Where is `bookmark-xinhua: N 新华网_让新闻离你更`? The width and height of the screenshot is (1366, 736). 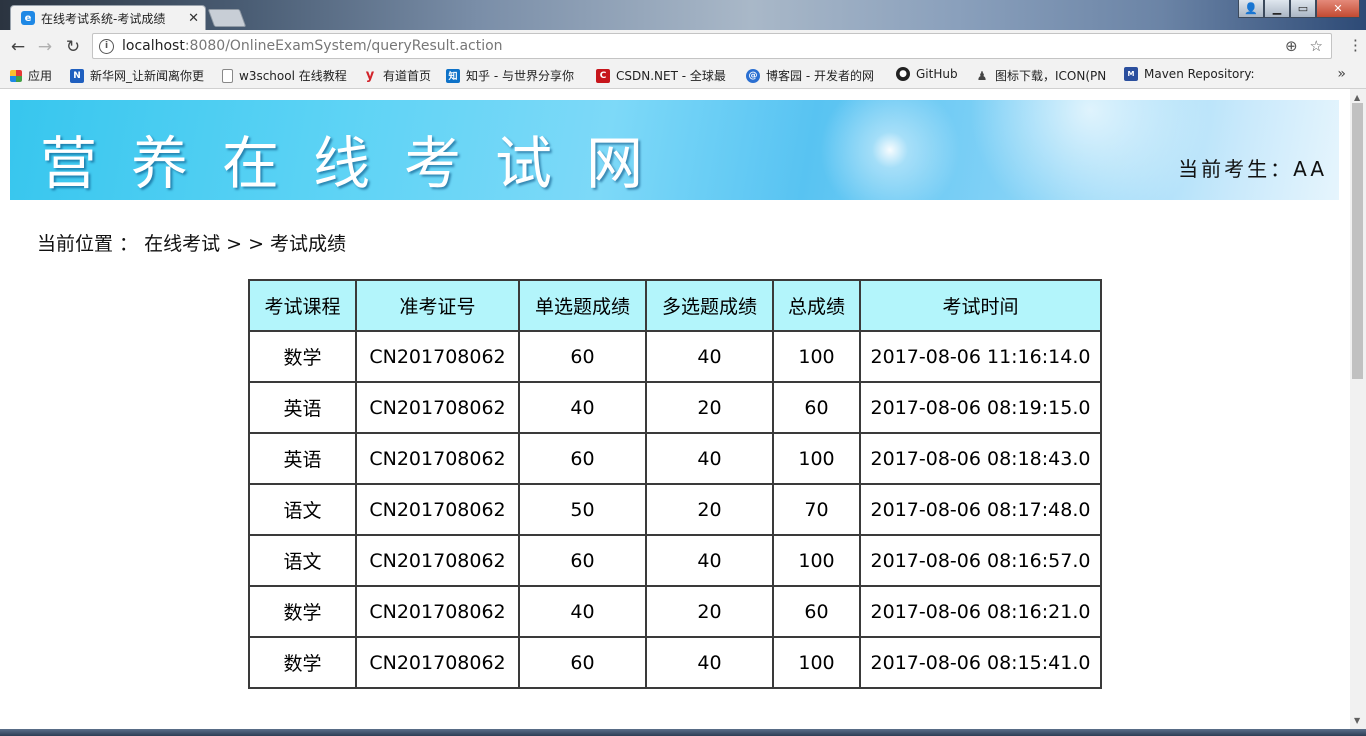
bookmark-xinhua: N 新华网_让新闻离你更 is located at coordinates (137, 75).